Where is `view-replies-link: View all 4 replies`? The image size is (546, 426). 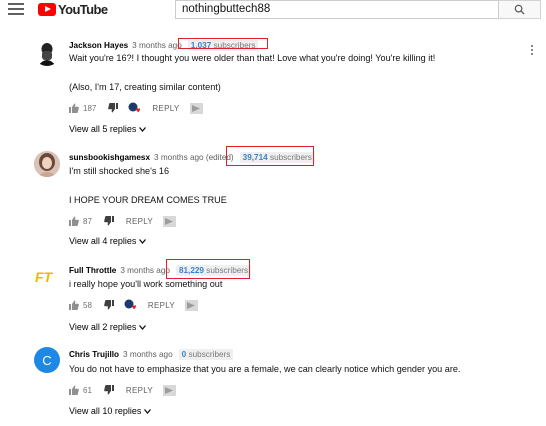 view-replies-link: View all 4 replies is located at coordinates (108, 241).